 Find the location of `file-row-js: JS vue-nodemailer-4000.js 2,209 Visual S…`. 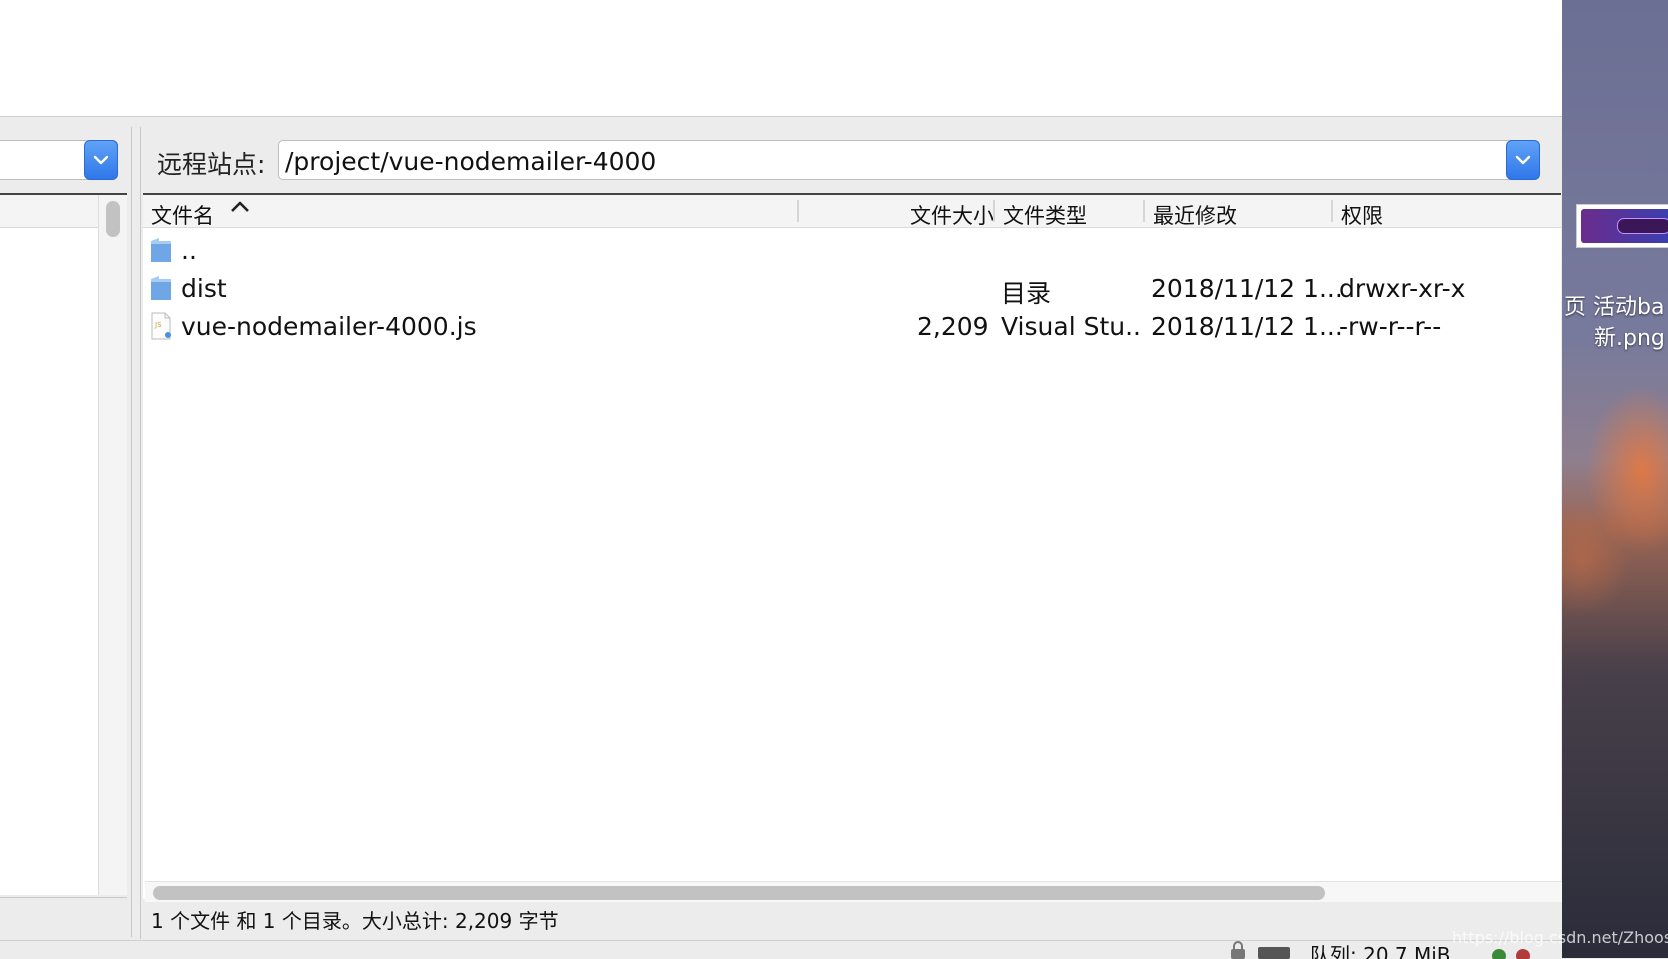

file-row-js: JS vue-nodemailer-4000.js 2,209 Visual S… is located at coordinates (852, 327).